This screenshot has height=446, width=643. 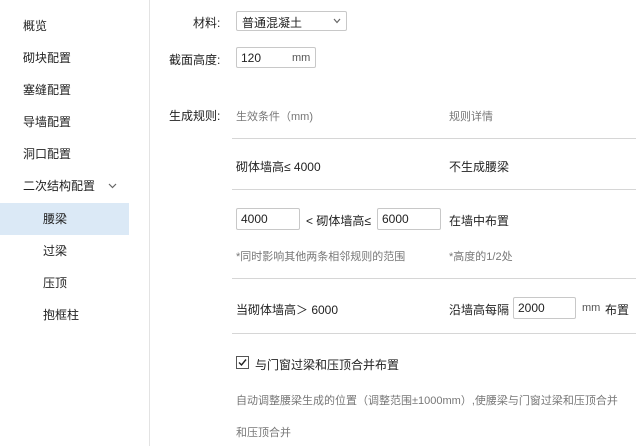 What do you see at coordinates (35, 26) in the screenshot?
I see `sidebar-item-label: 概览` at bounding box center [35, 26].